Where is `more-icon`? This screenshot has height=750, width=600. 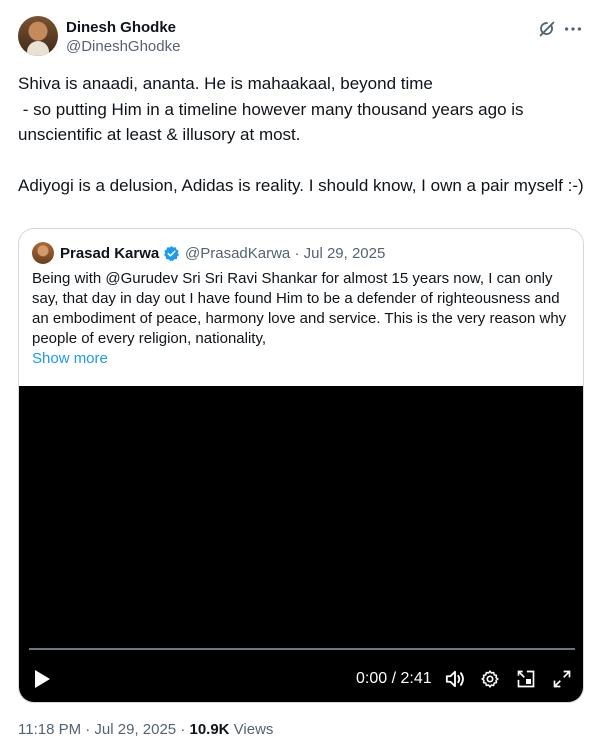
more-icon is located at coordinates (573, 29).